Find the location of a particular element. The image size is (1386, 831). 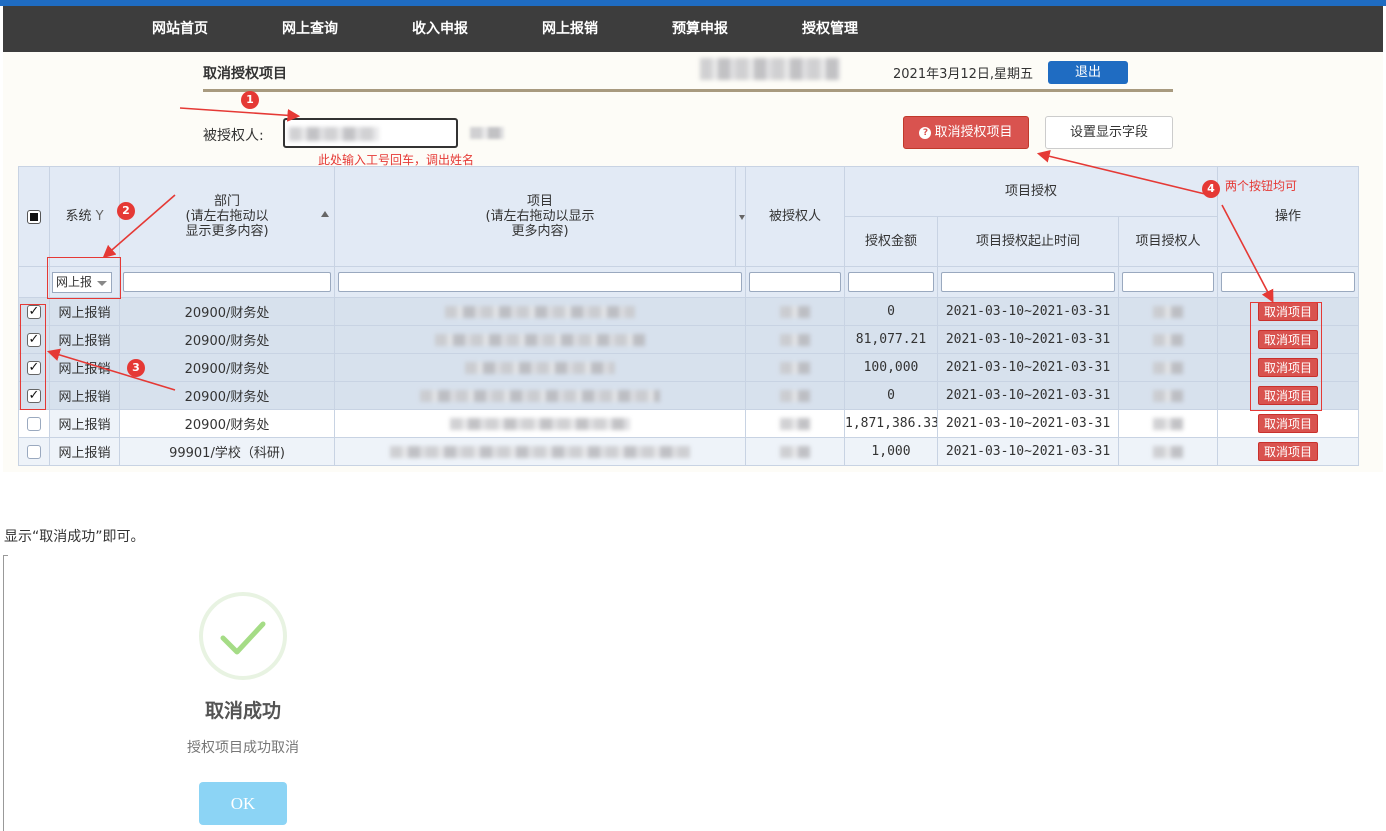

filter-cell-grantee is located at coordinates (795, 282).